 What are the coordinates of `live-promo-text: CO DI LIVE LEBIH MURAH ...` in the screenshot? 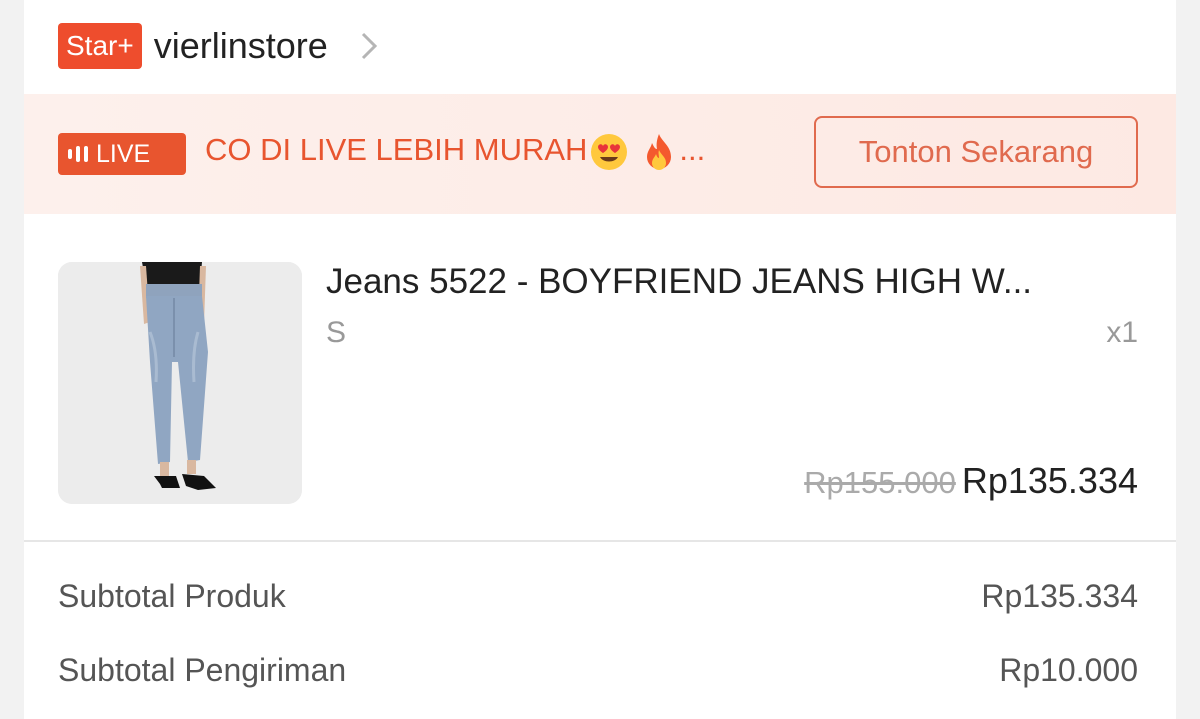 It's located at (455, 152).